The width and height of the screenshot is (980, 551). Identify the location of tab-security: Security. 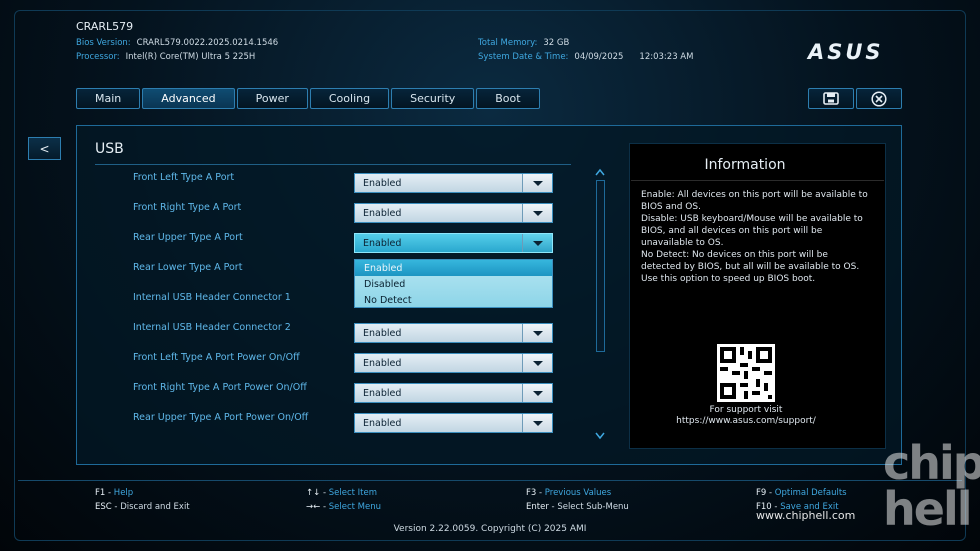
(433, 98).